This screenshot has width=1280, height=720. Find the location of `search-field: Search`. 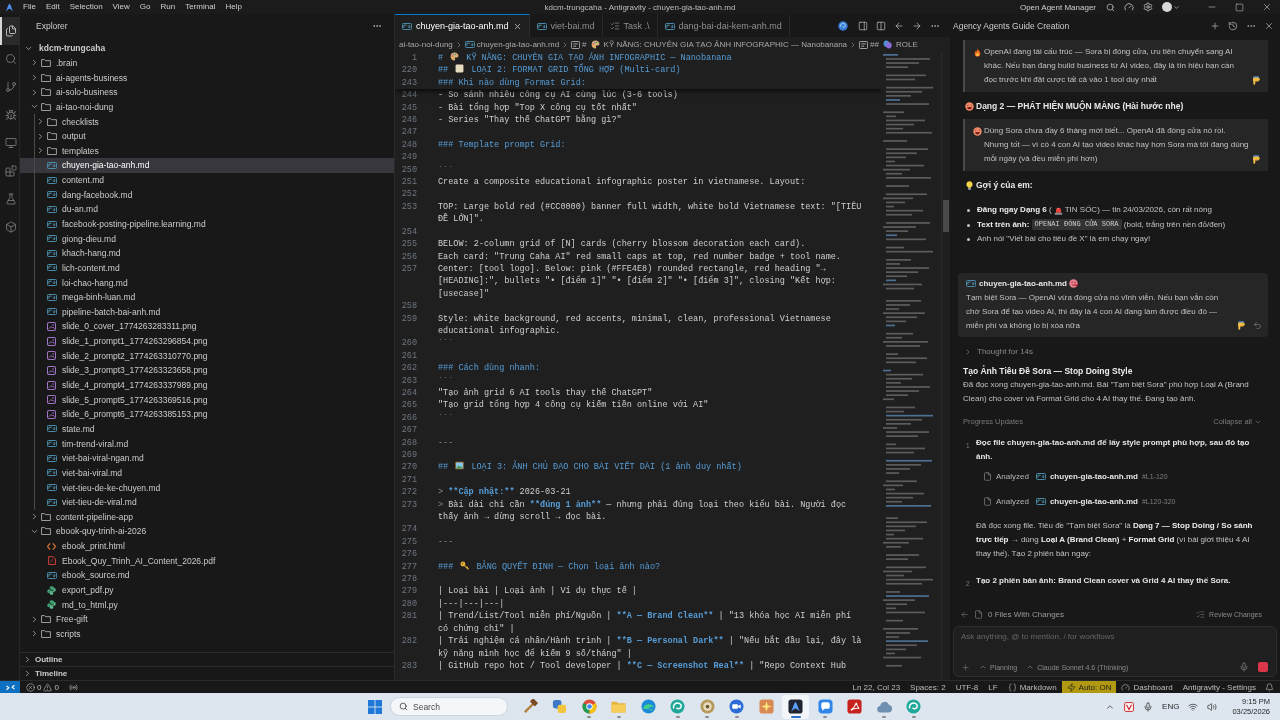

search-field: Search is located at coordinates (456, 706).